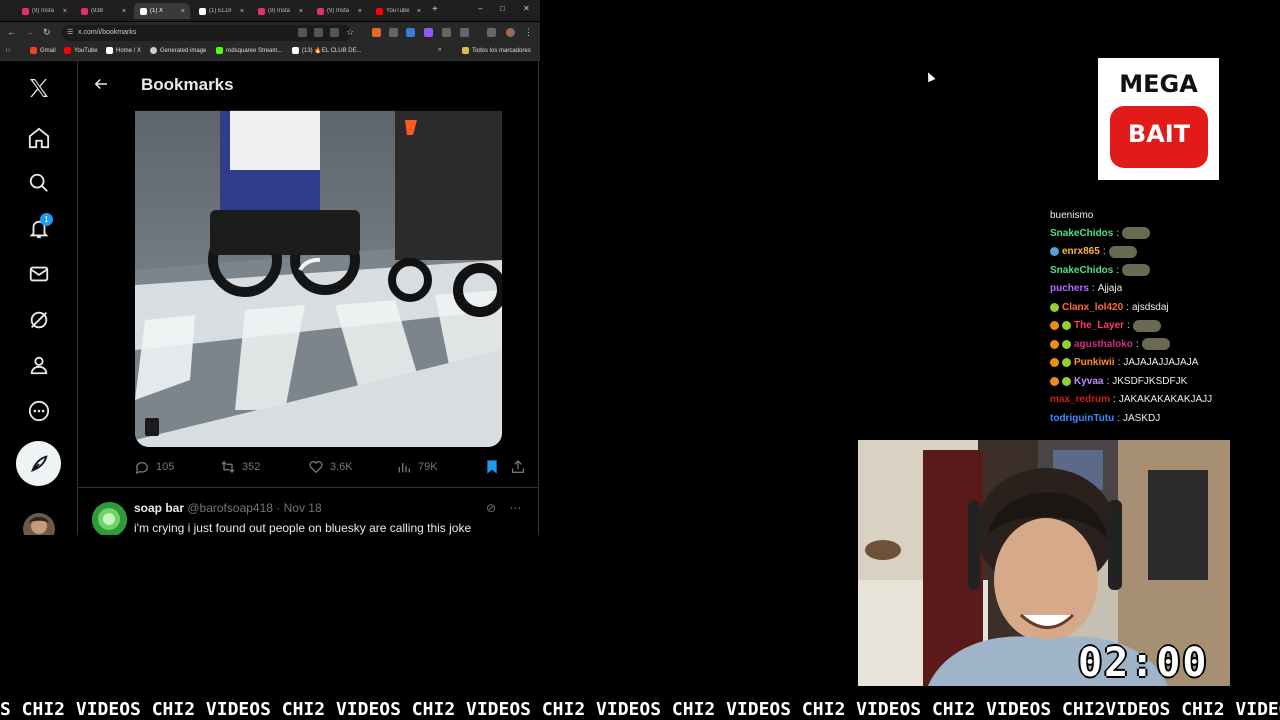 The width and height of the screenshot is (1280, 720). Describe the element at coordinates (1092, 307) in the screenshot. I see `chat-username: Clanx_lol420` at that location.